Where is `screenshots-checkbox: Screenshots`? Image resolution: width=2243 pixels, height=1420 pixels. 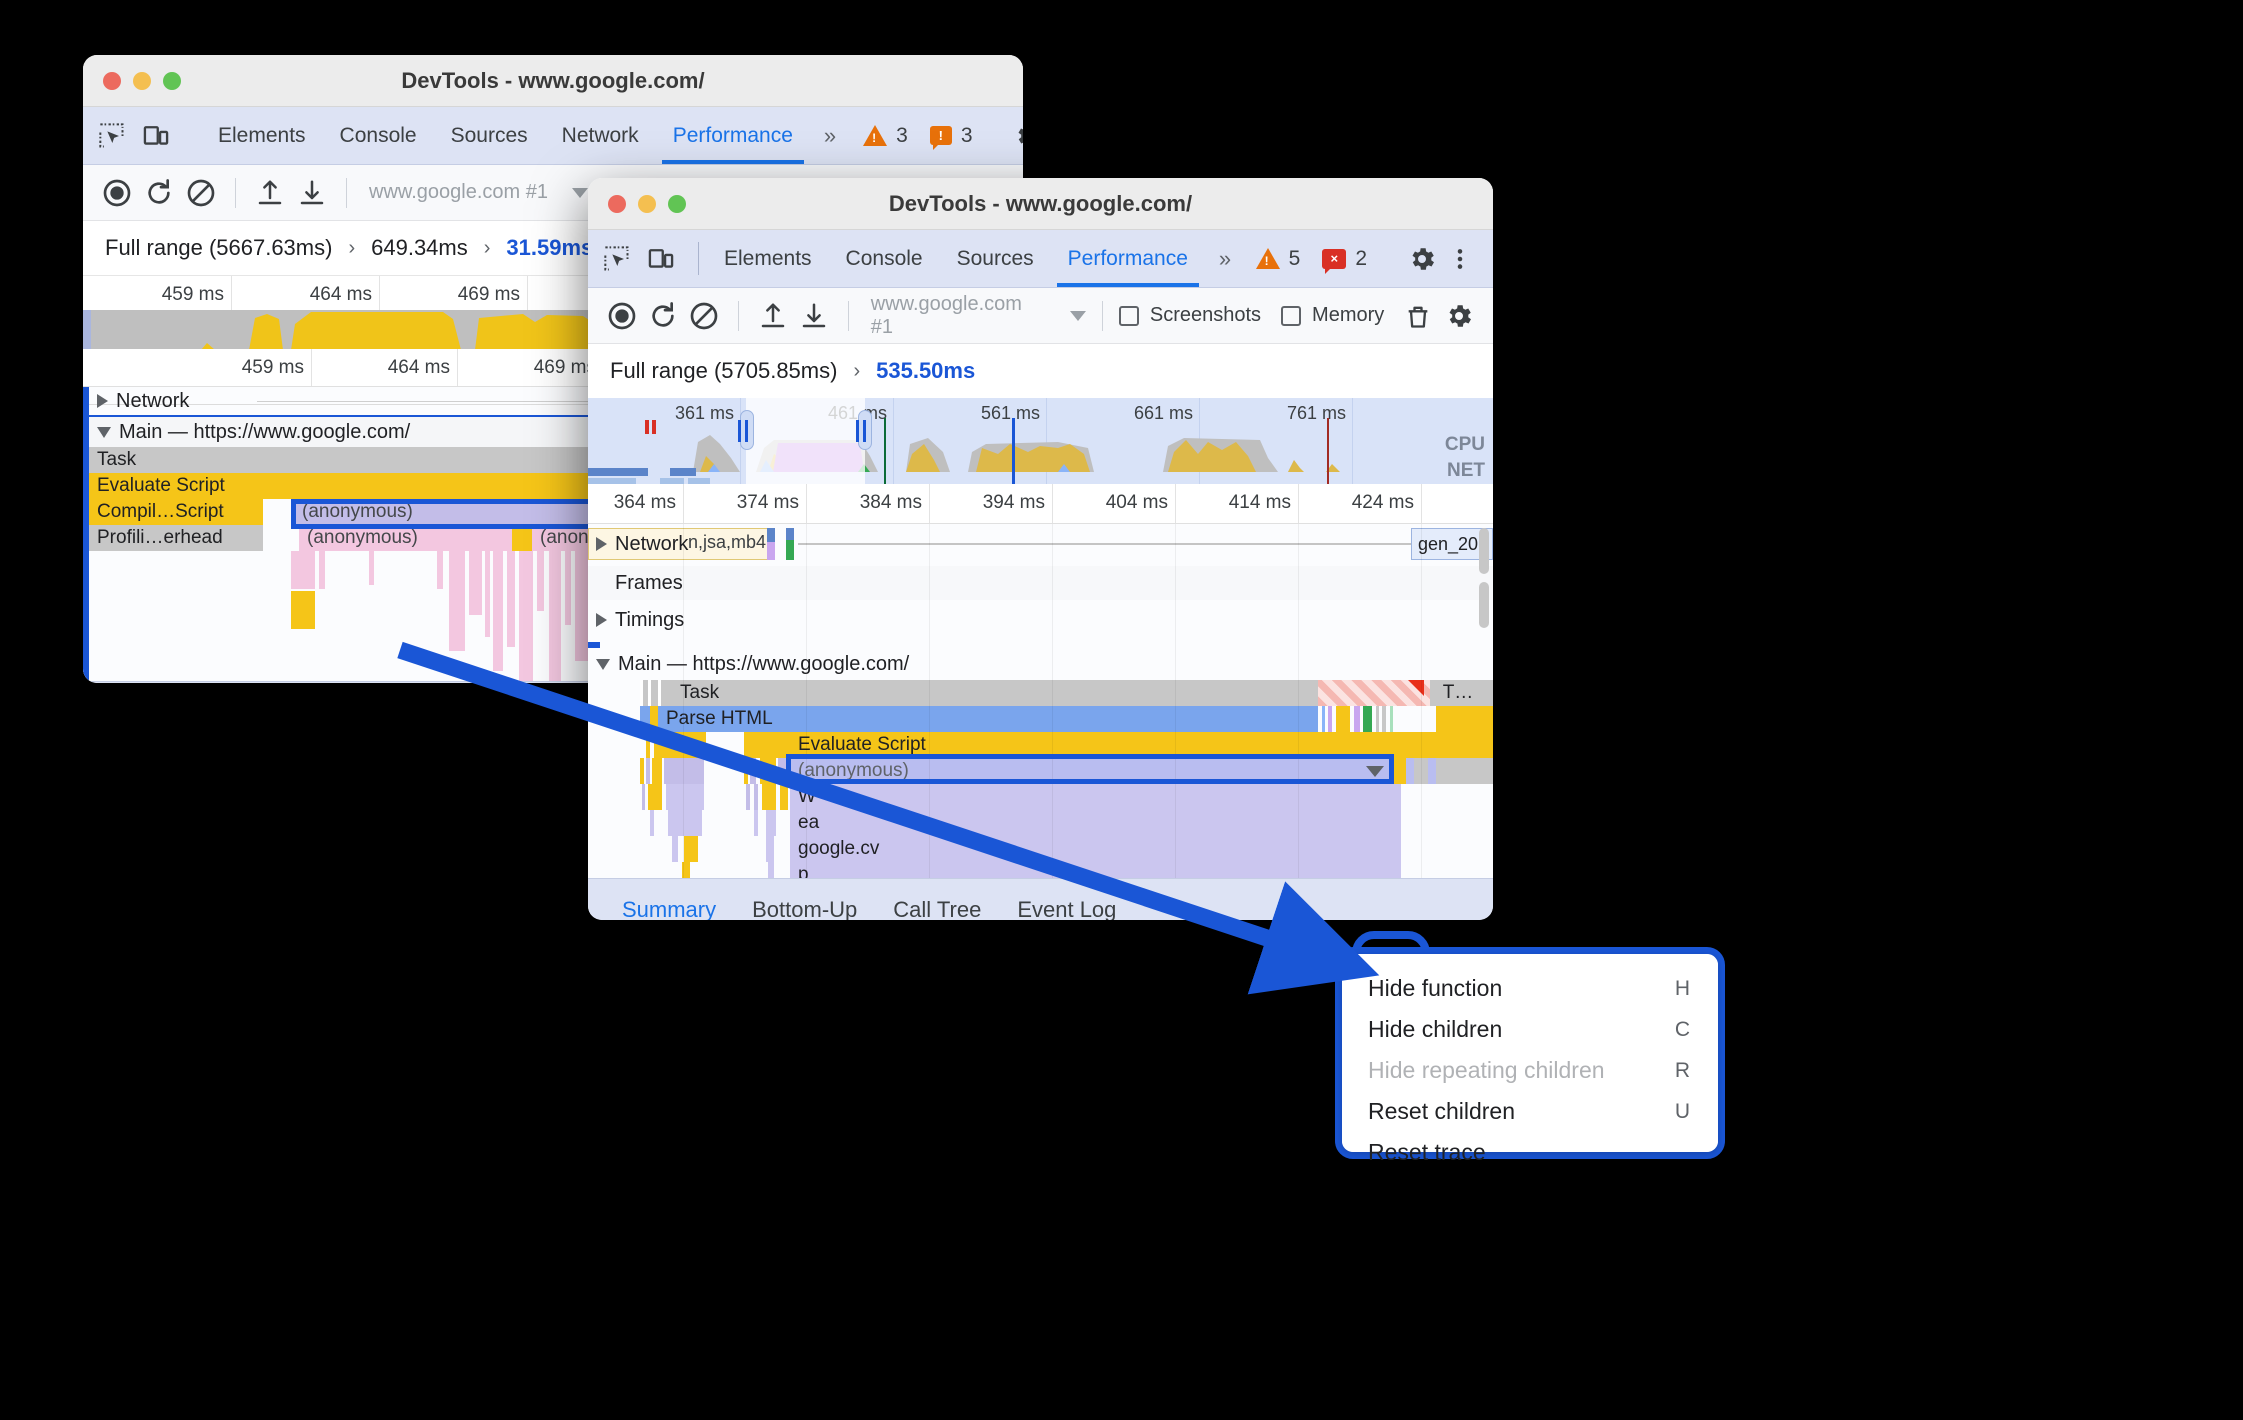 screenshots-checkbox: Screenshots is located at coordinates (1189, 315).